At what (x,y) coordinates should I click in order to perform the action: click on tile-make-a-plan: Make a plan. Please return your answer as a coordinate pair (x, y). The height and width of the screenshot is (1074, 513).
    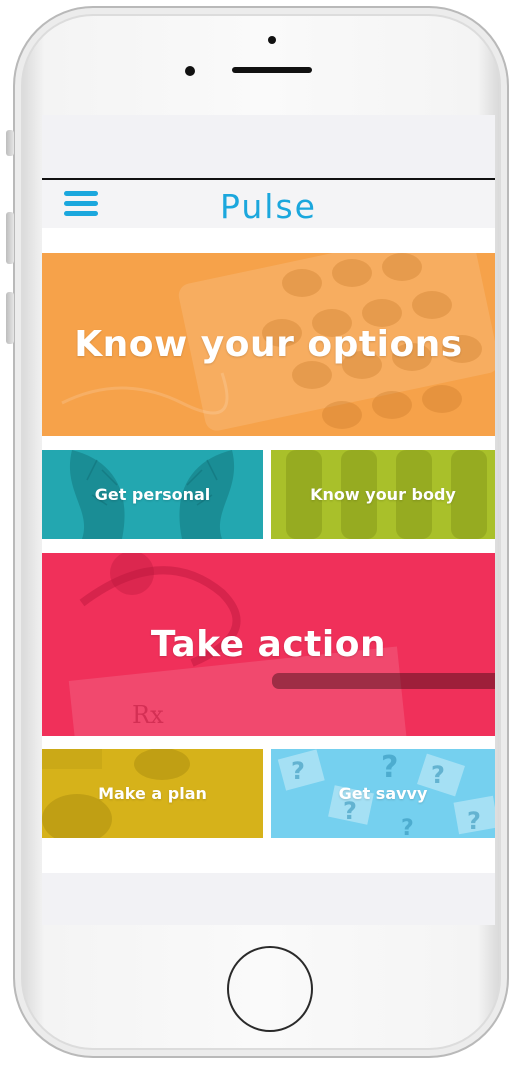
    Looking at the image, I should click on (152, 793).